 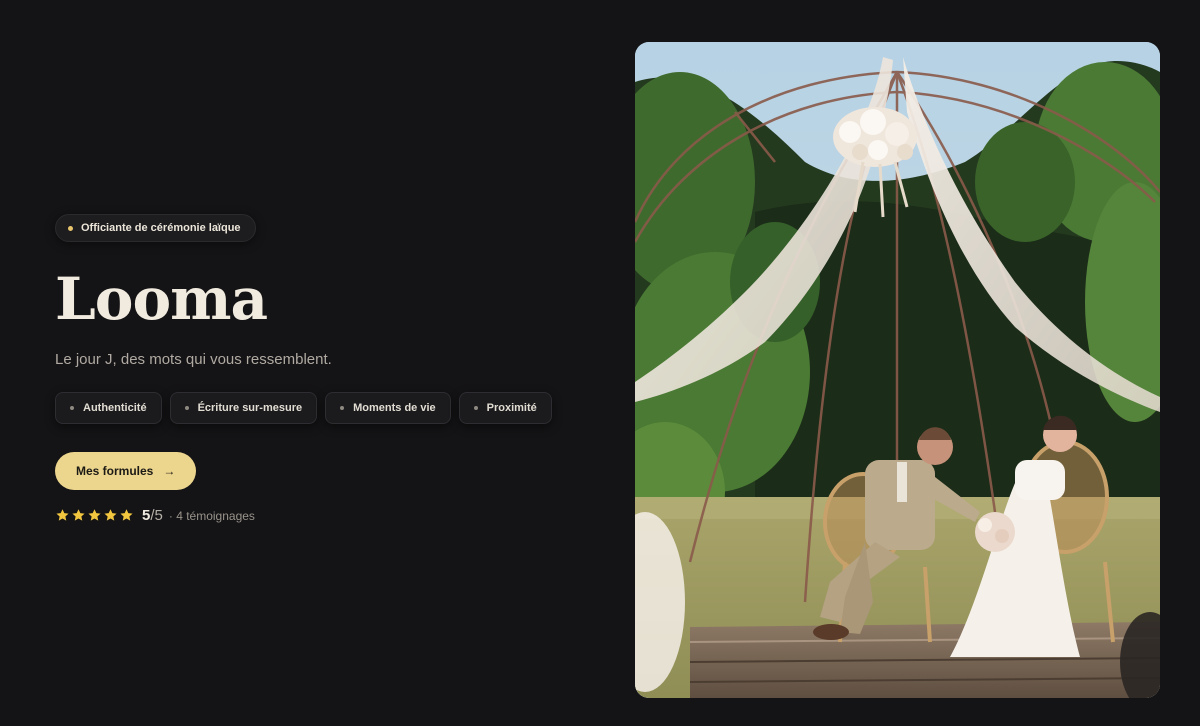 I want to click on eyebrow-label: Officiante de cérémonie laïque, so click(x=161, y=228).